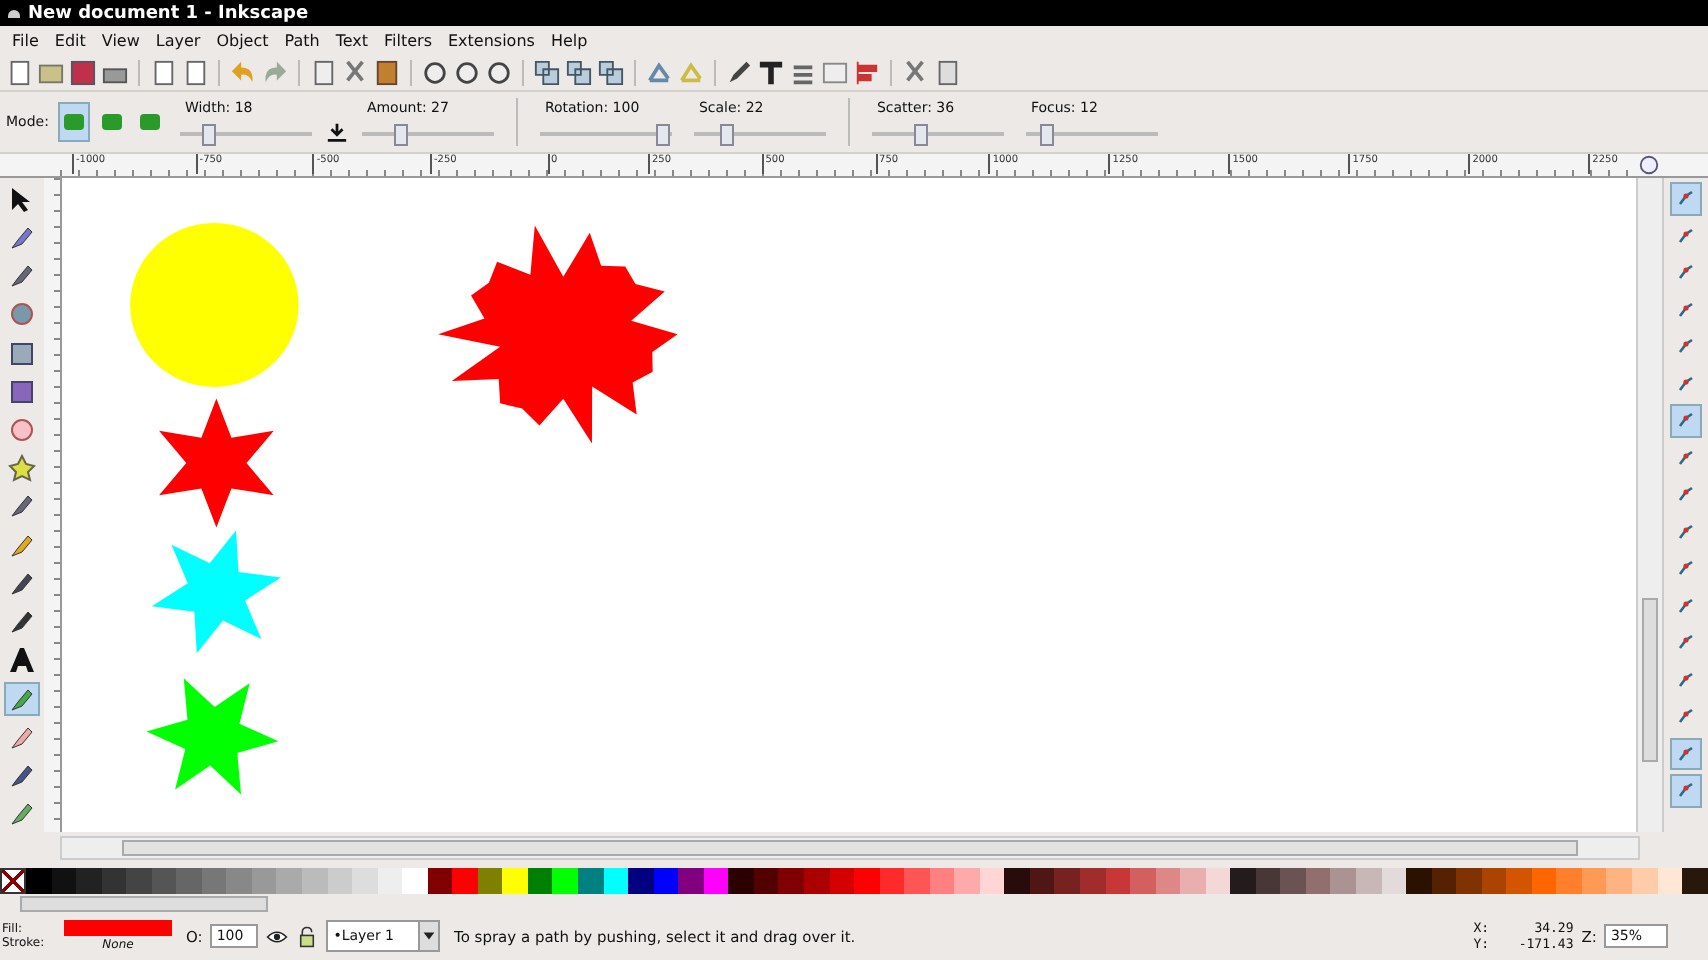 The height and width of the screenshot is (960, 1708). I want to click on duplicate-icon, so click(547, 72).